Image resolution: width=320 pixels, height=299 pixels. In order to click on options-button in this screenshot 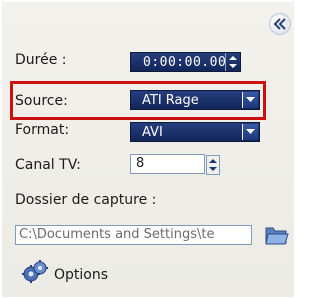, I will do `click(35, 274)`.